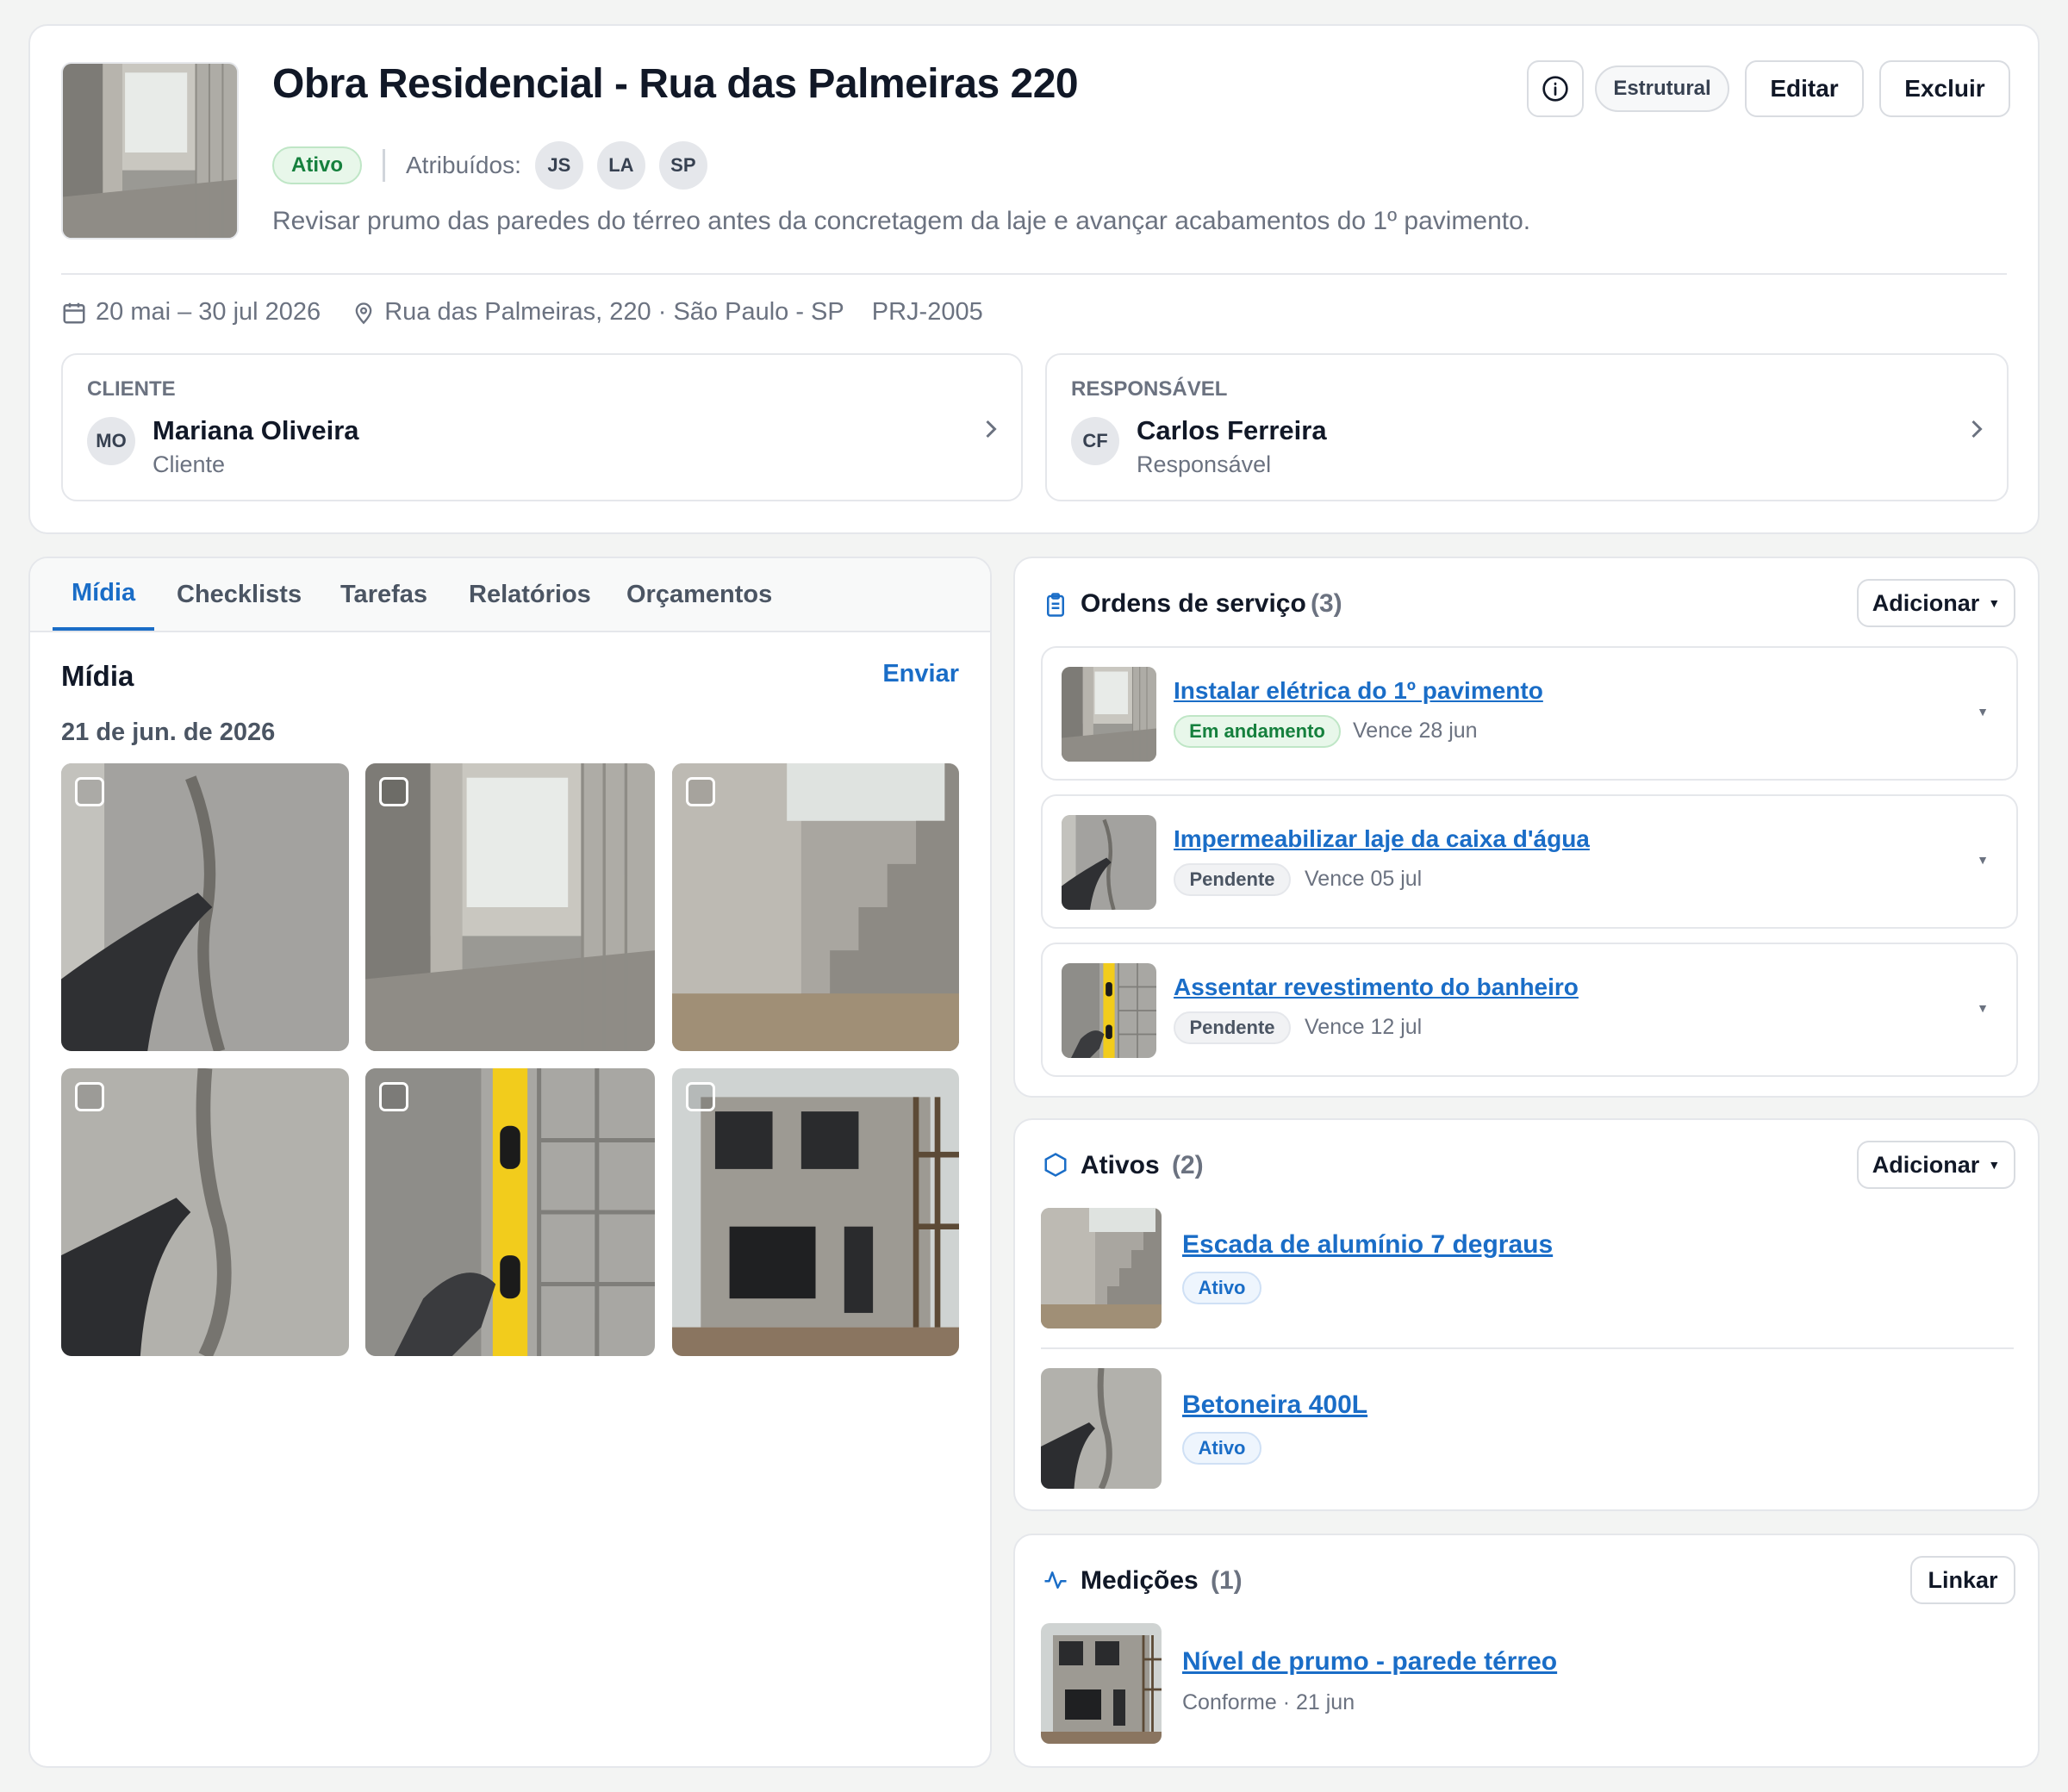 The height and width of the screenshot is (1792, 2068). I want to click on service-order-link: Instalar elétrica do 1º pavimento, so click(1358, 691).